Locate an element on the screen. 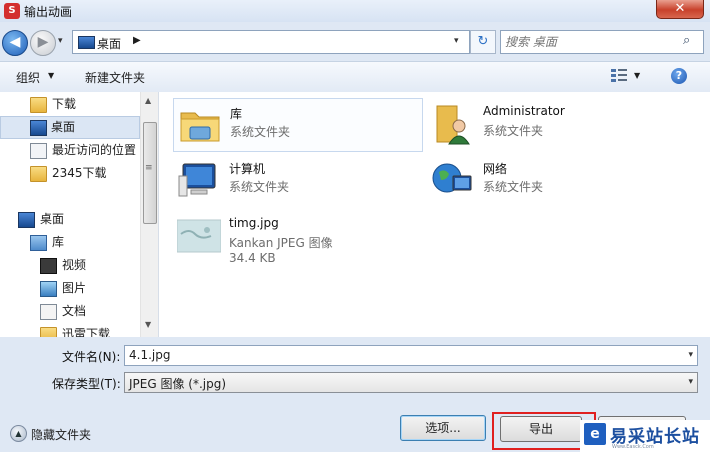 The width and height of the screenshot is (710, 452). navigation-pane: 下载 桌面 最近访问的位置 2345下载 桌面 库 视频 图片 文档 迅雷下载 is located at coordinates (78, 214).